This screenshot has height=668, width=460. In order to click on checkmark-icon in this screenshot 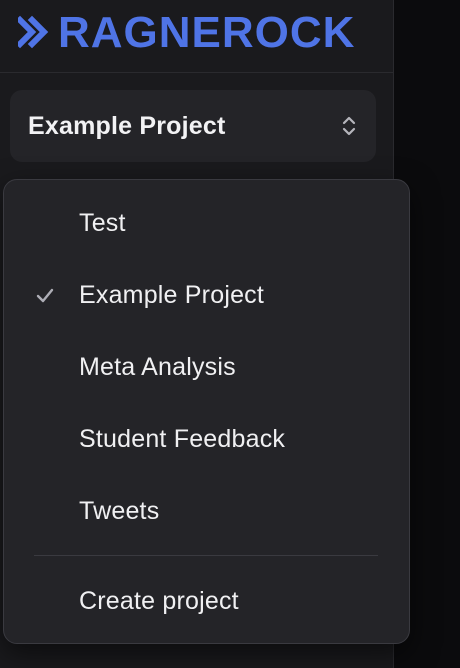, I will do `click(45, 295)`.